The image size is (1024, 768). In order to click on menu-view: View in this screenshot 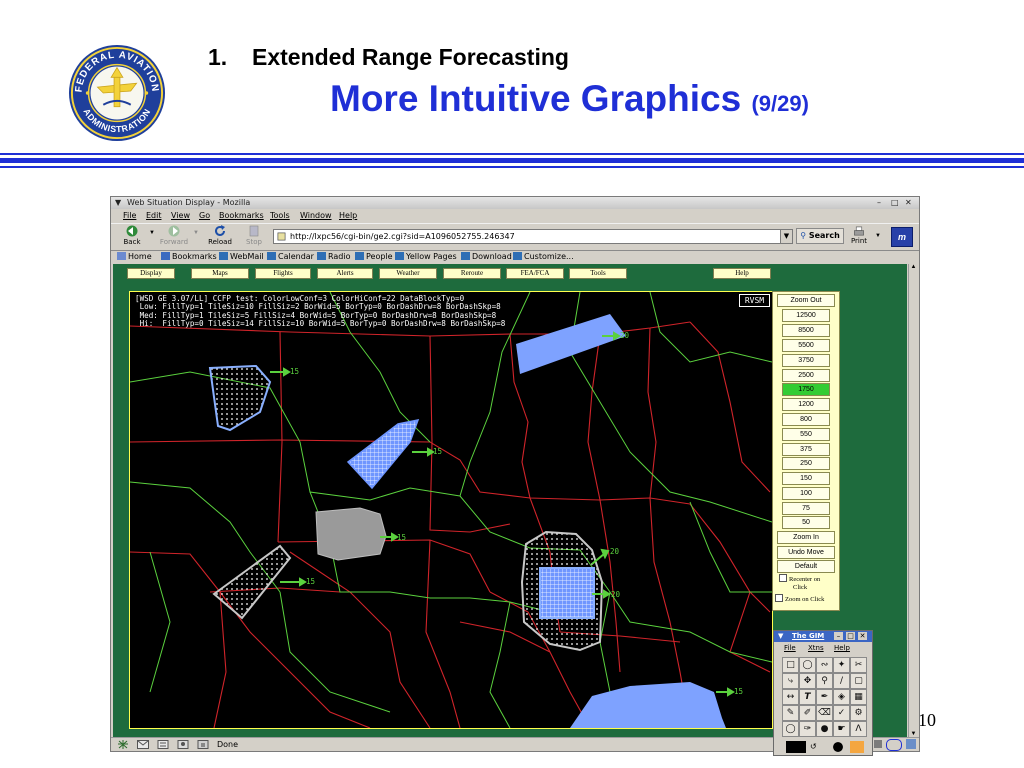, I will do `click(180, 216)`.